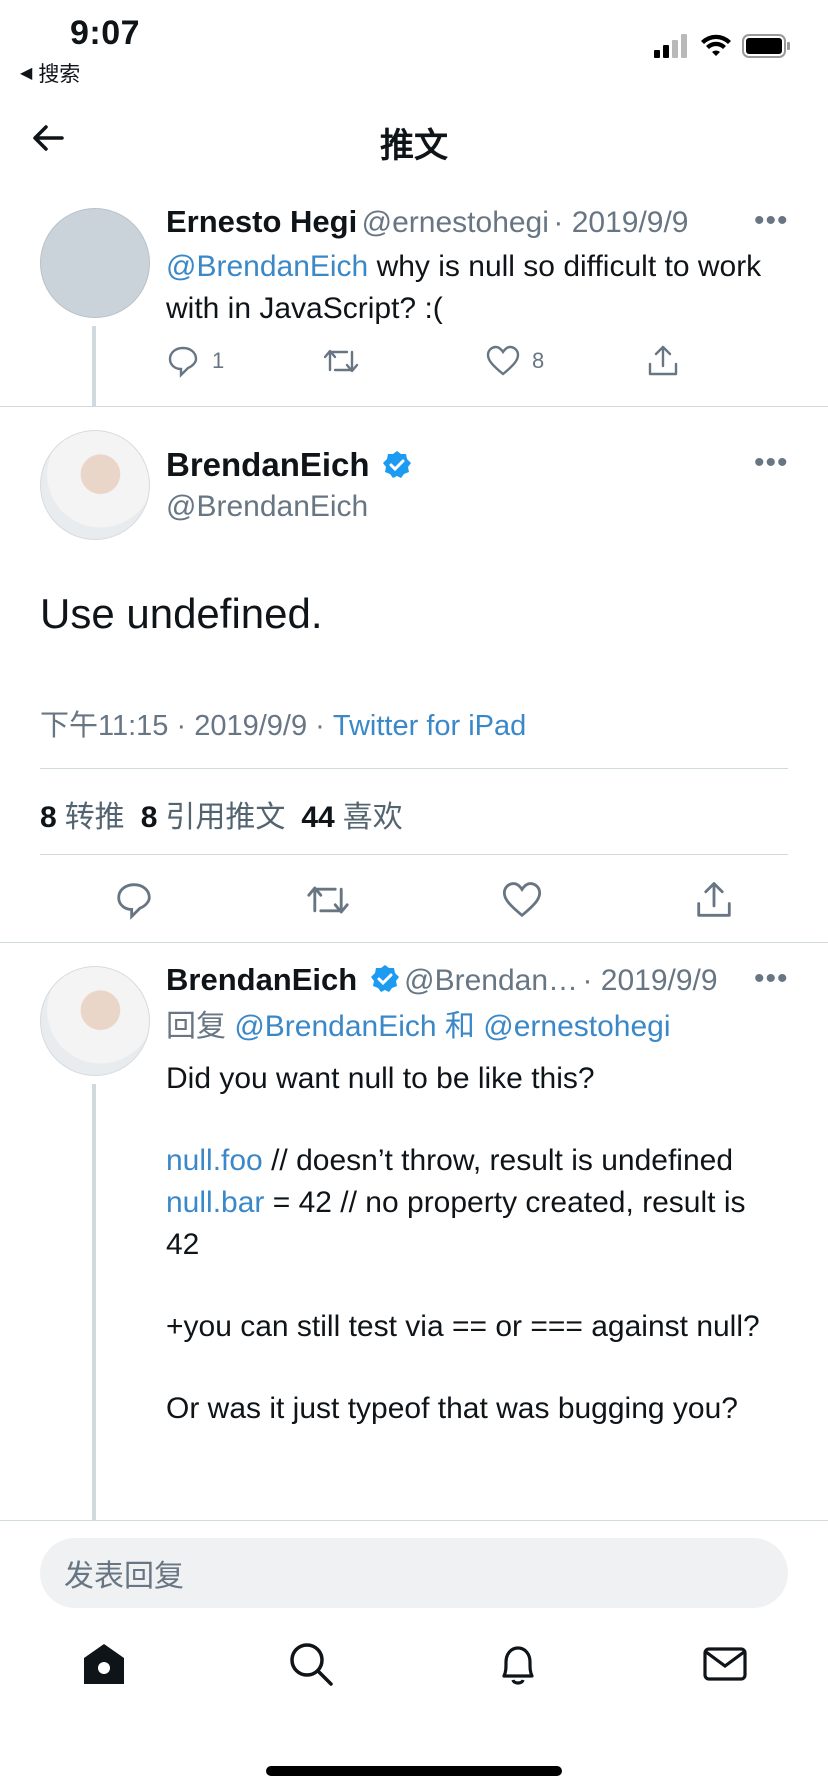 Image resolution: width=828 pixels, height=1792 pixels. Describe the element at coordinates (380, 1078) in the screenshot. I see `tweet-line: Did you want null to be like this?` at that location.